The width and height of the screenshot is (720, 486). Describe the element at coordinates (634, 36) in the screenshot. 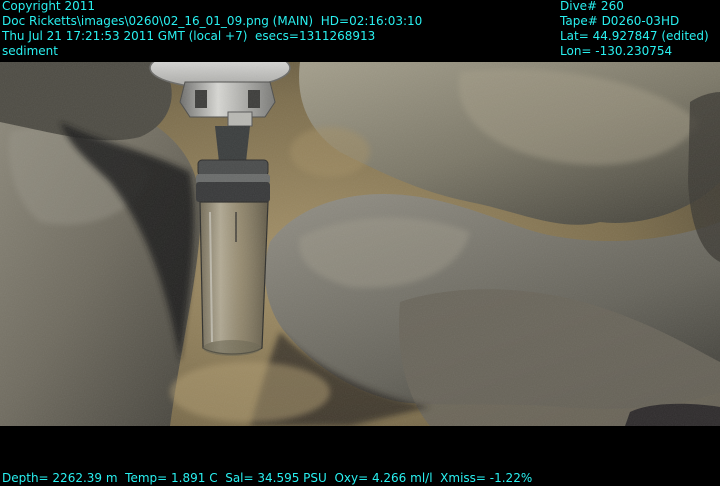

I see `latitude-text: Lat= 44.927847 (edited)` at that location.